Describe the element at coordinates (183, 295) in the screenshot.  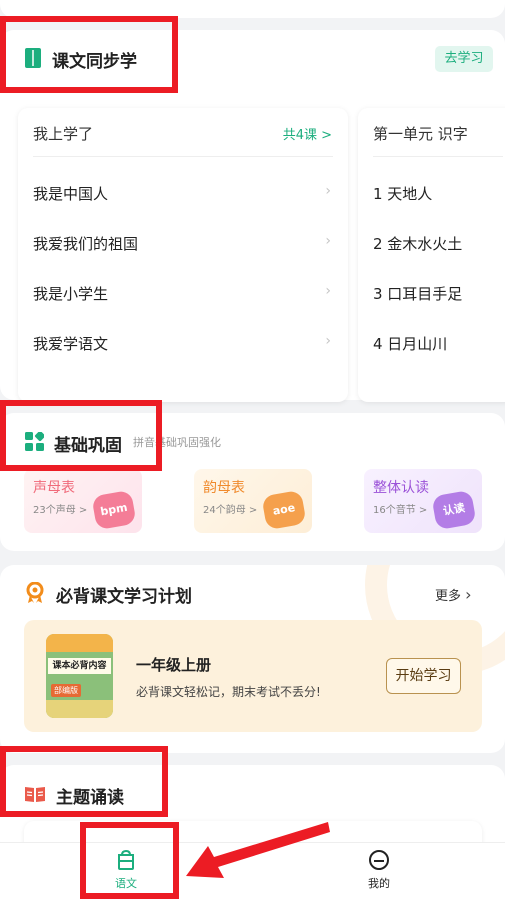
I see `lesson-item: 我是小学生 ›` at that location.